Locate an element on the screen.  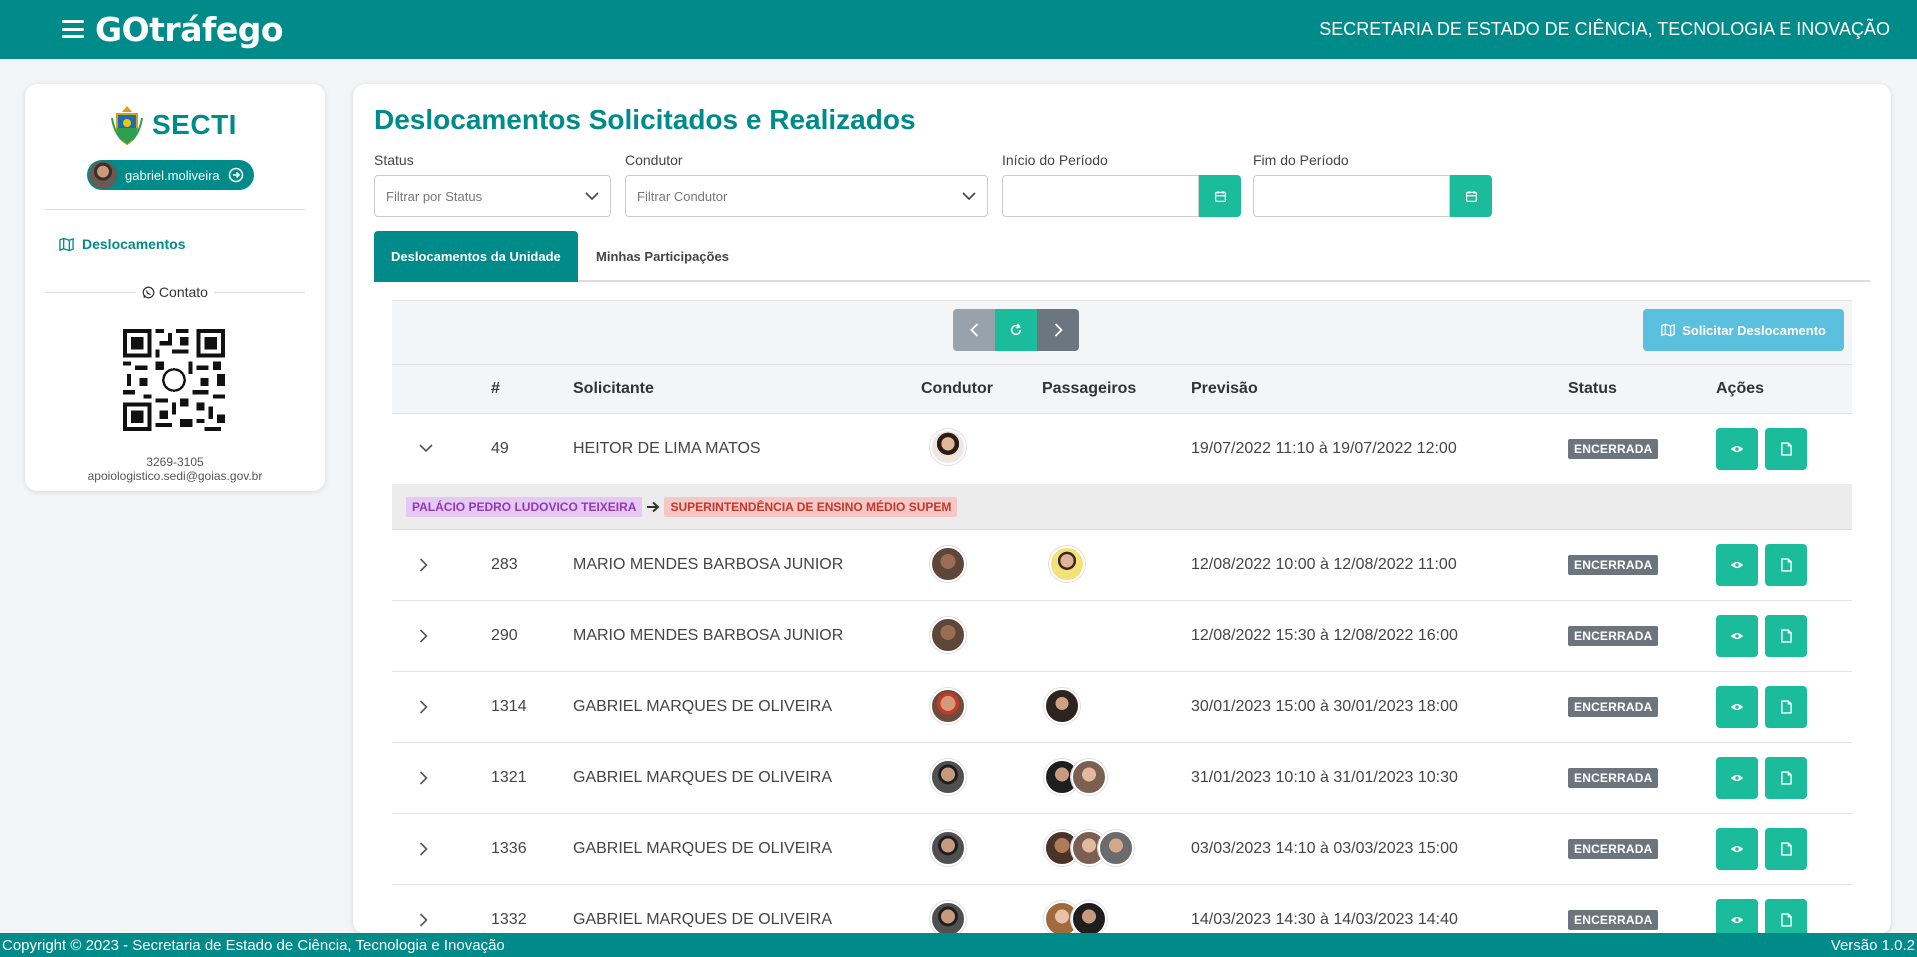
divider is located at coordinates (175, 209).